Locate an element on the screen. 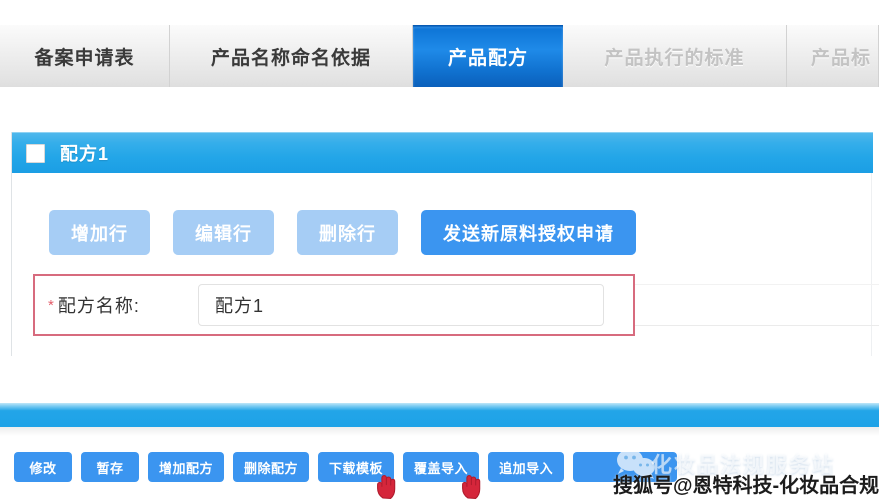  required-asterisk: * is located at coordinates (51, 305).